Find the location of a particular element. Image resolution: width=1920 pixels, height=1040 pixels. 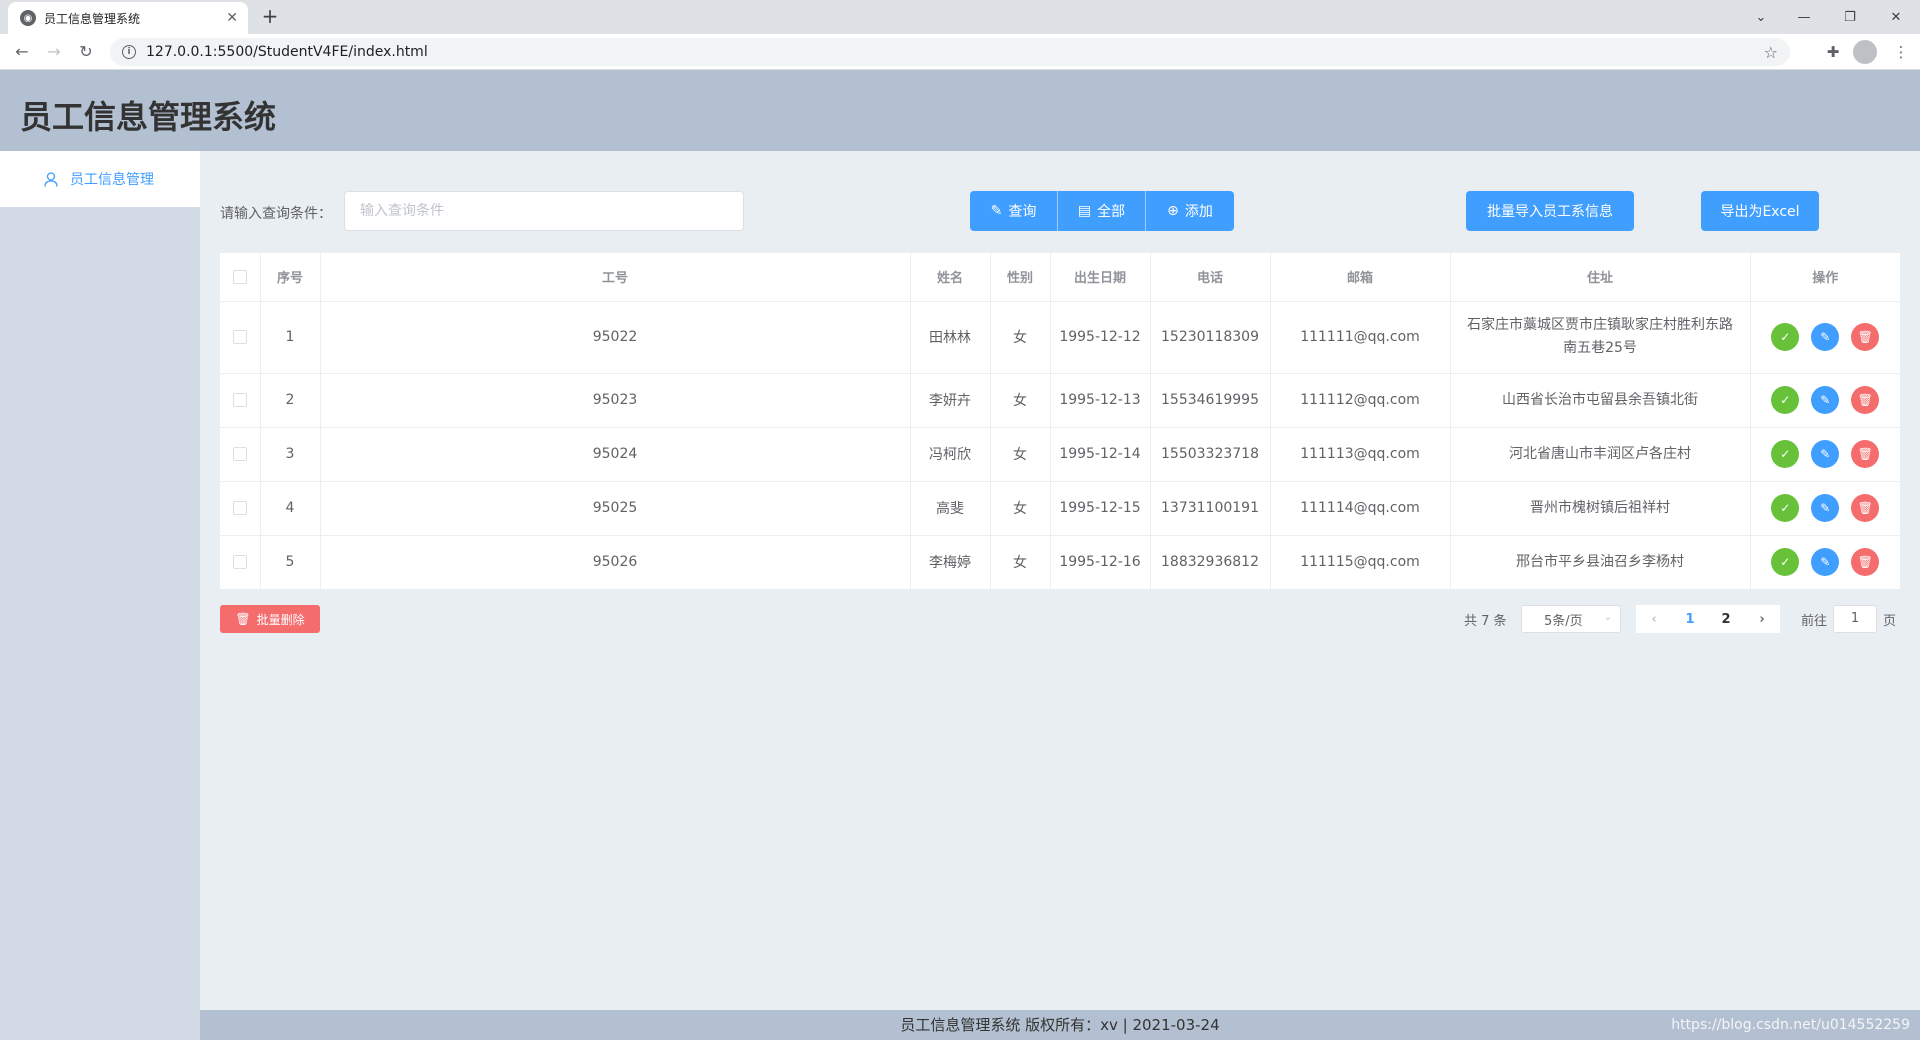

cell-employee-id: 95025 is located at coordinates (615, 508).